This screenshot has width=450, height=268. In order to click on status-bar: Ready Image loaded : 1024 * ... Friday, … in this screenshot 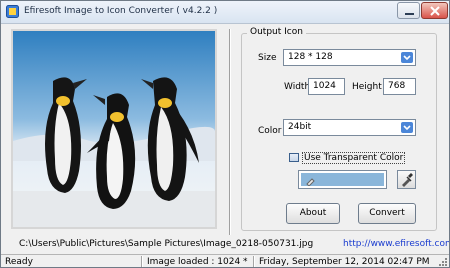, I will do `click(225, 260)`.